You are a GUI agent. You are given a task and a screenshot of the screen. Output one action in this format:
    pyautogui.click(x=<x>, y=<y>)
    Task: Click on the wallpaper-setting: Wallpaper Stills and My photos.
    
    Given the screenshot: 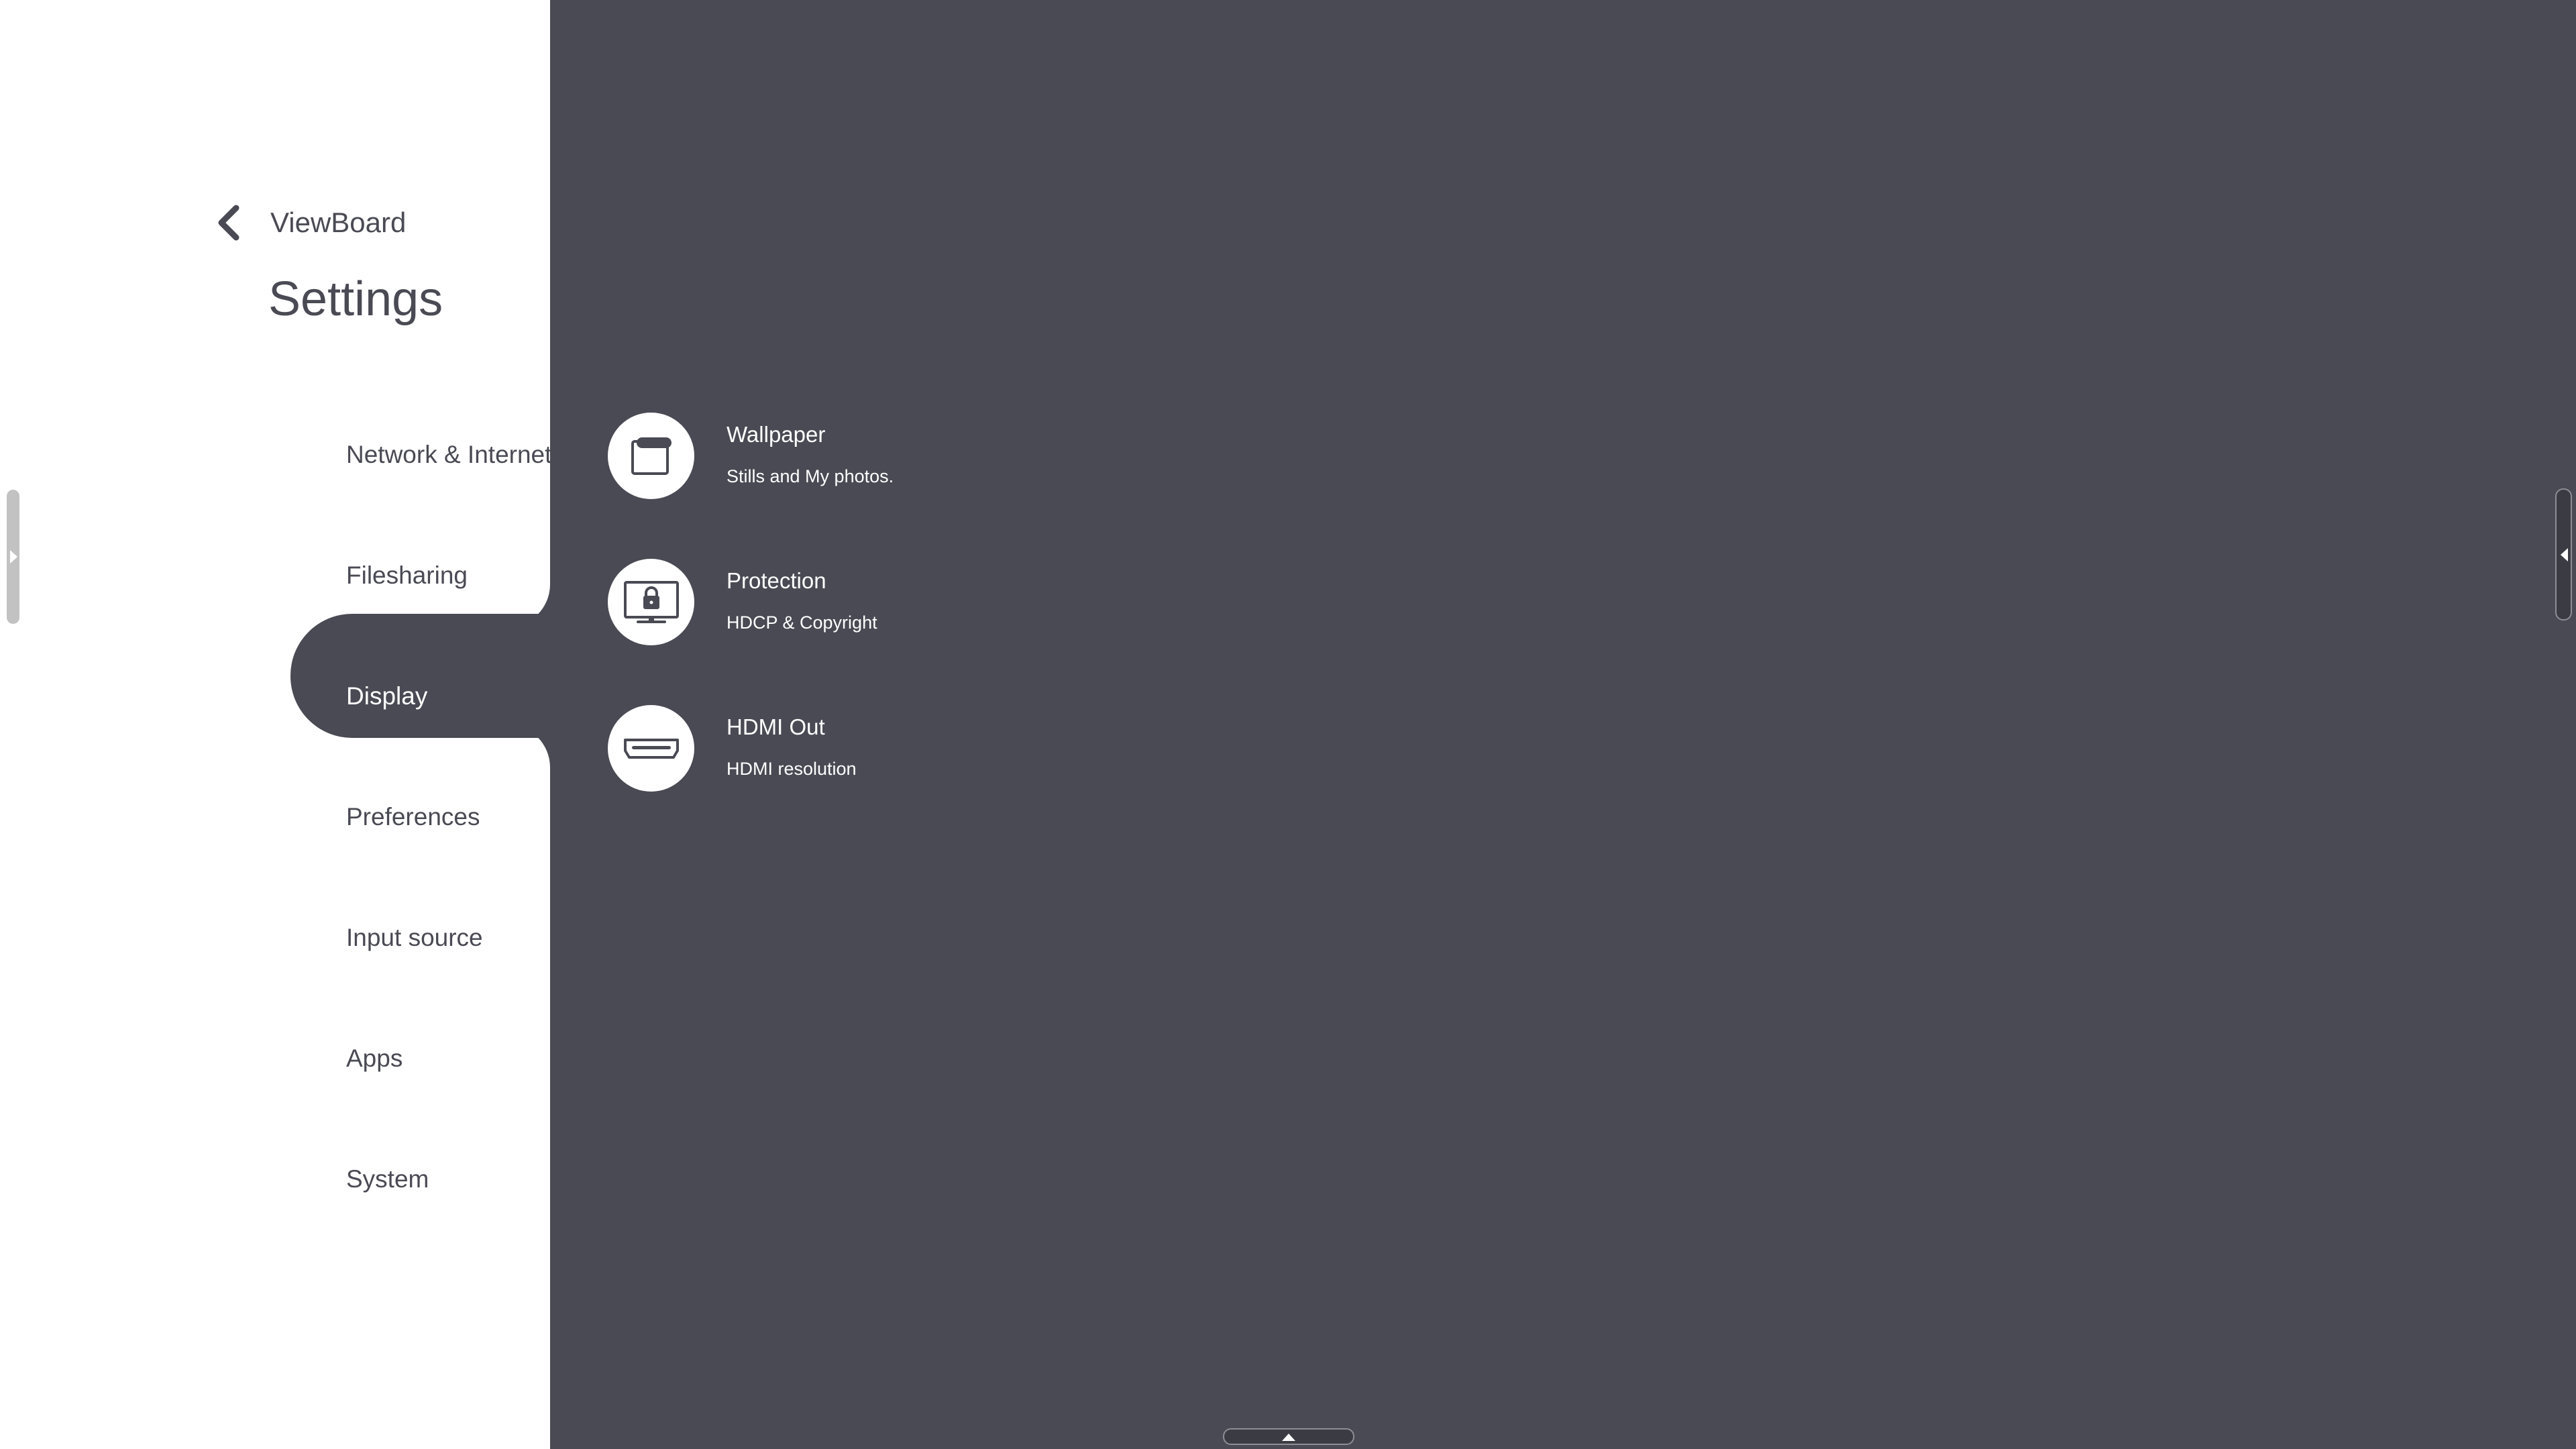 What is the action you would take?
    pyautogui.click(x=876, y=456)
    